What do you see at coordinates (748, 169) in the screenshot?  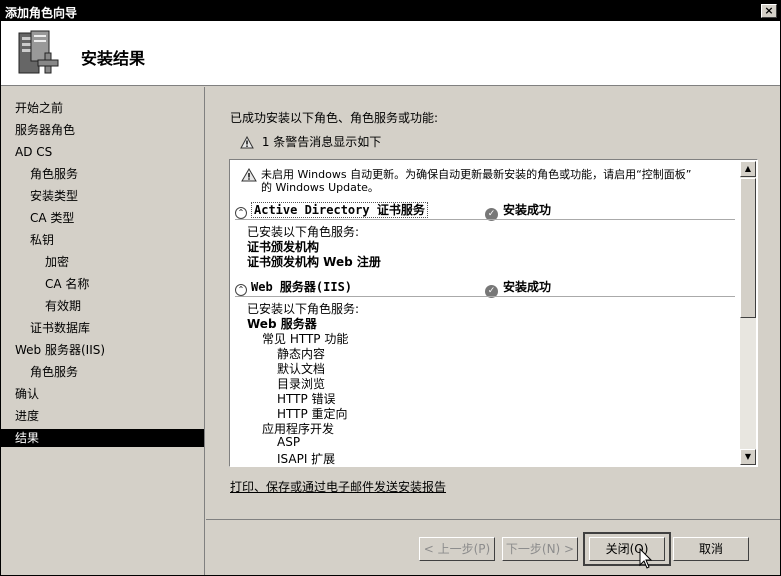 I see `scroll-up-icon: ▲` at bounding box center [748, 169].